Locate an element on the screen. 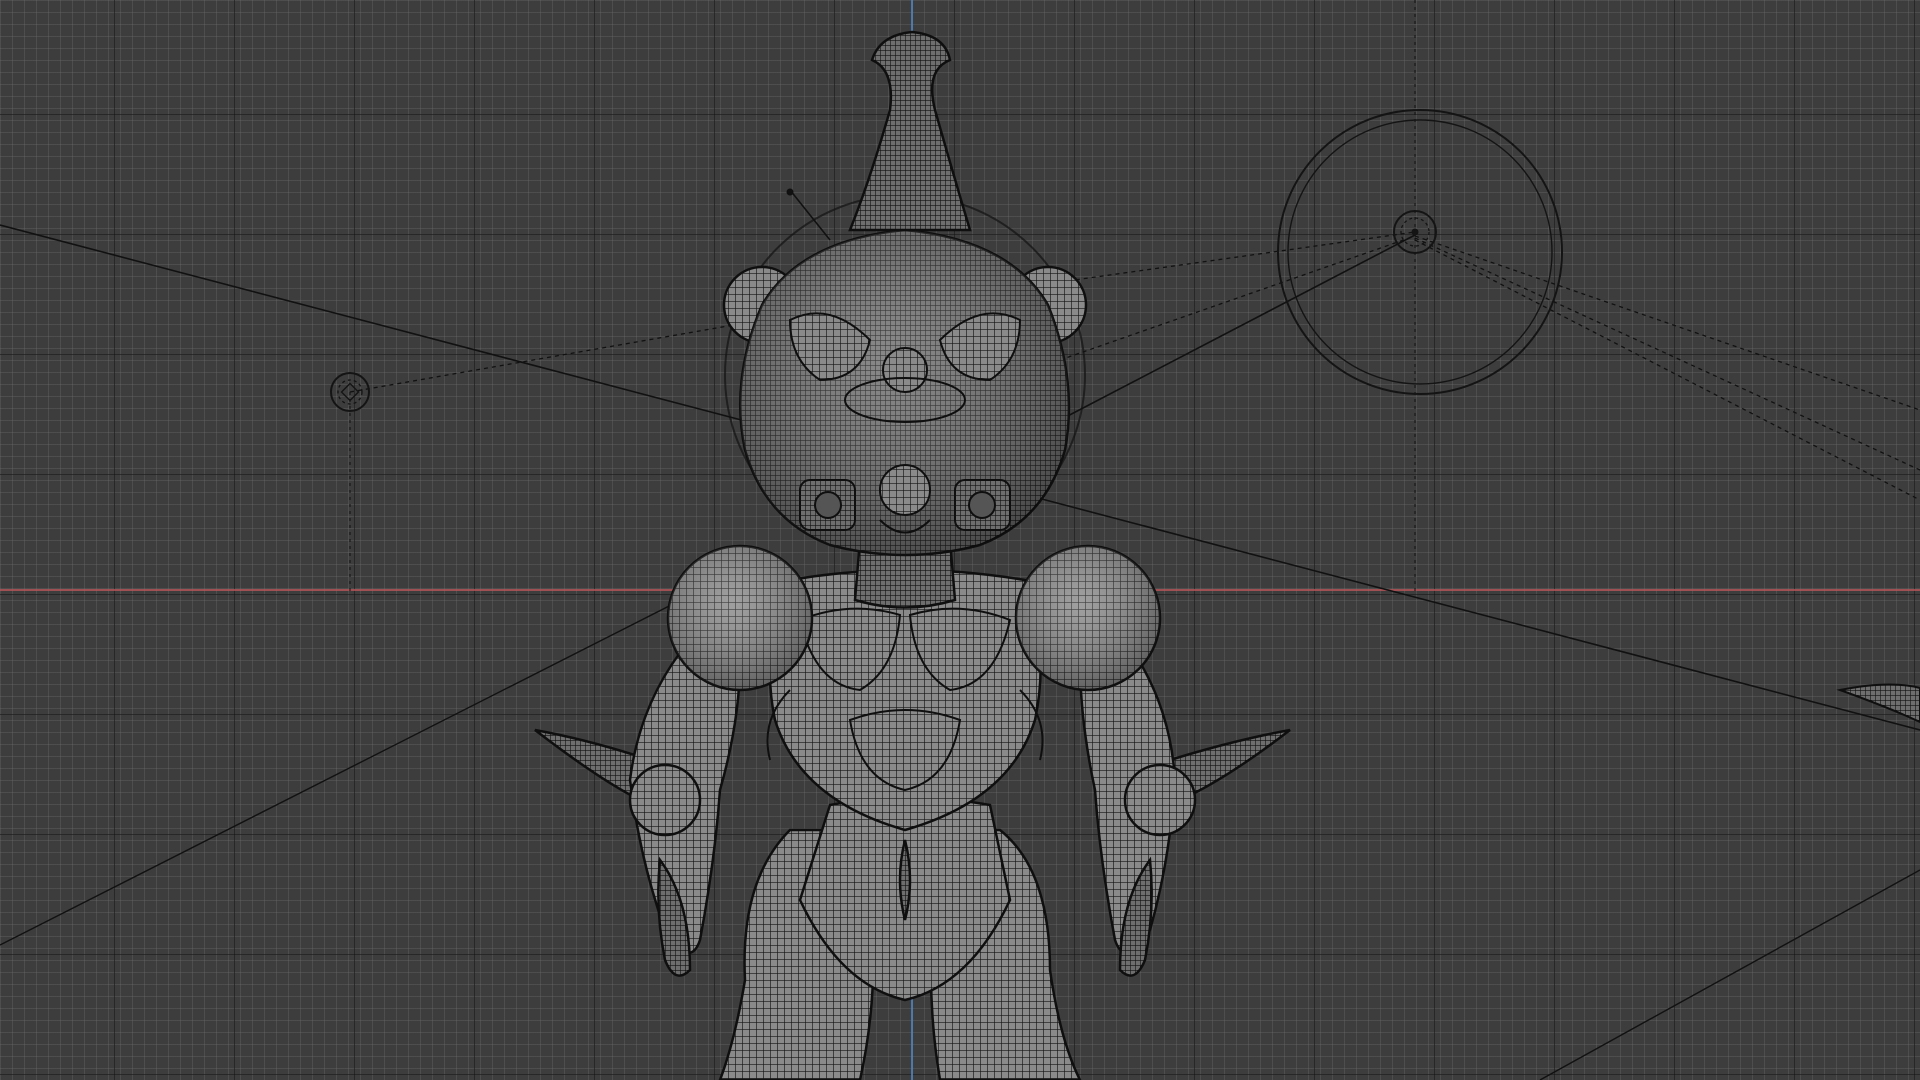  head-horn is located at coordinates (910, 131).